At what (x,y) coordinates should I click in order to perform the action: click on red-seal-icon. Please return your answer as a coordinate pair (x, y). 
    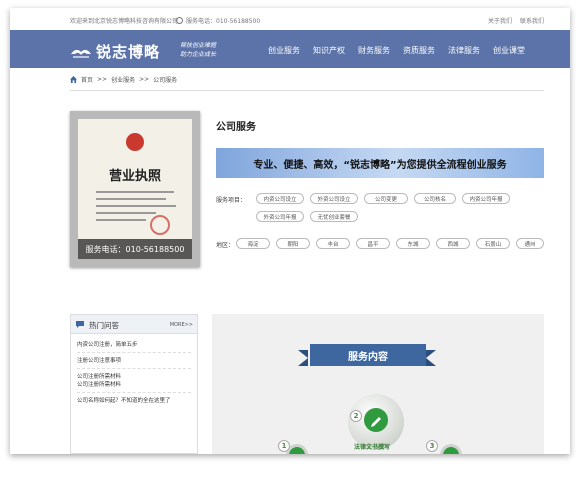
    Looking at the image, I should click on (160, 225).